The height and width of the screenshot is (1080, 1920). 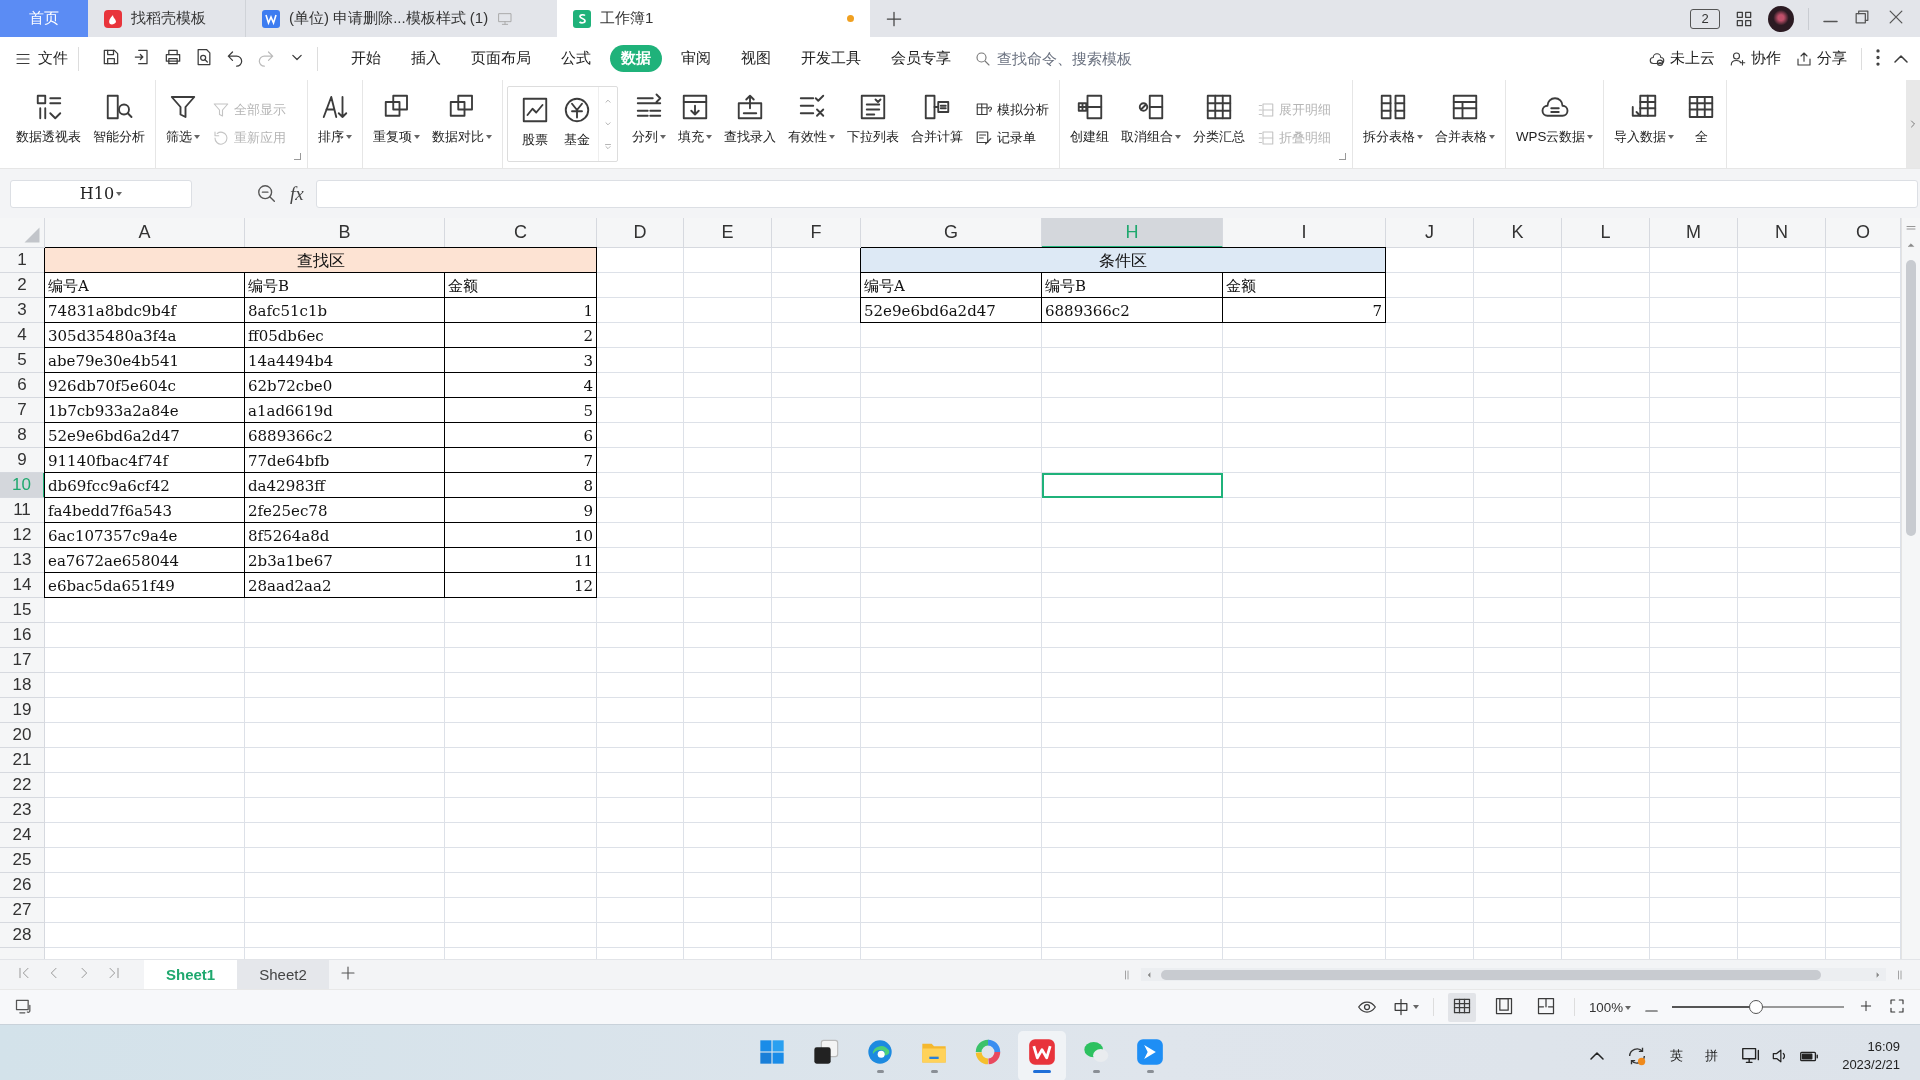 I want to click on row-header: 6, so click(x=22, y=385).